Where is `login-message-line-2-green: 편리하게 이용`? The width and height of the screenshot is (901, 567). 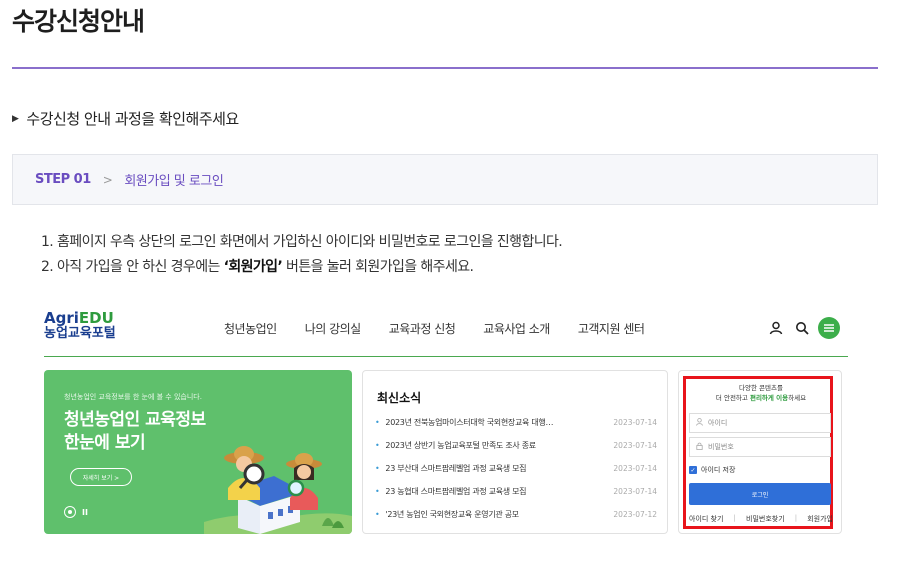 login-message-line-2-green: 편리하게 이용 is located at coordinates (769, 398).